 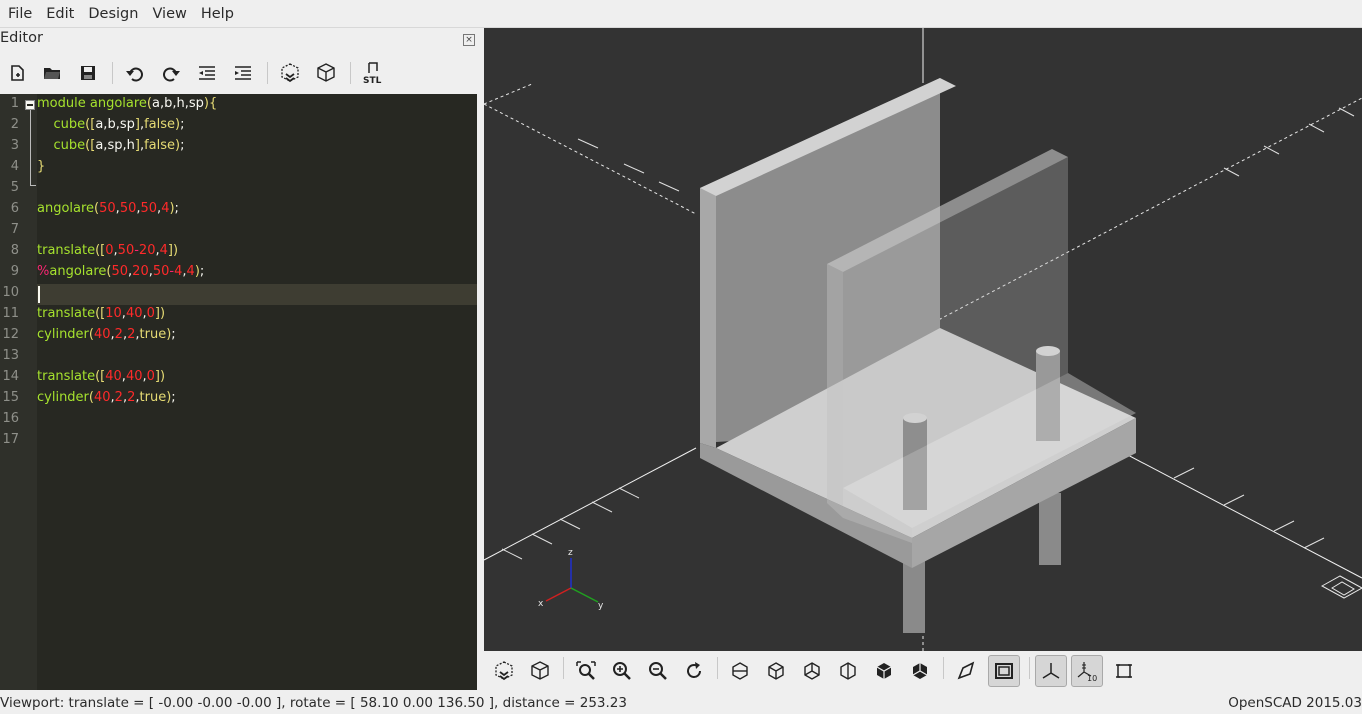 I want to click on view-all-icon, so click(x=586, y=670).